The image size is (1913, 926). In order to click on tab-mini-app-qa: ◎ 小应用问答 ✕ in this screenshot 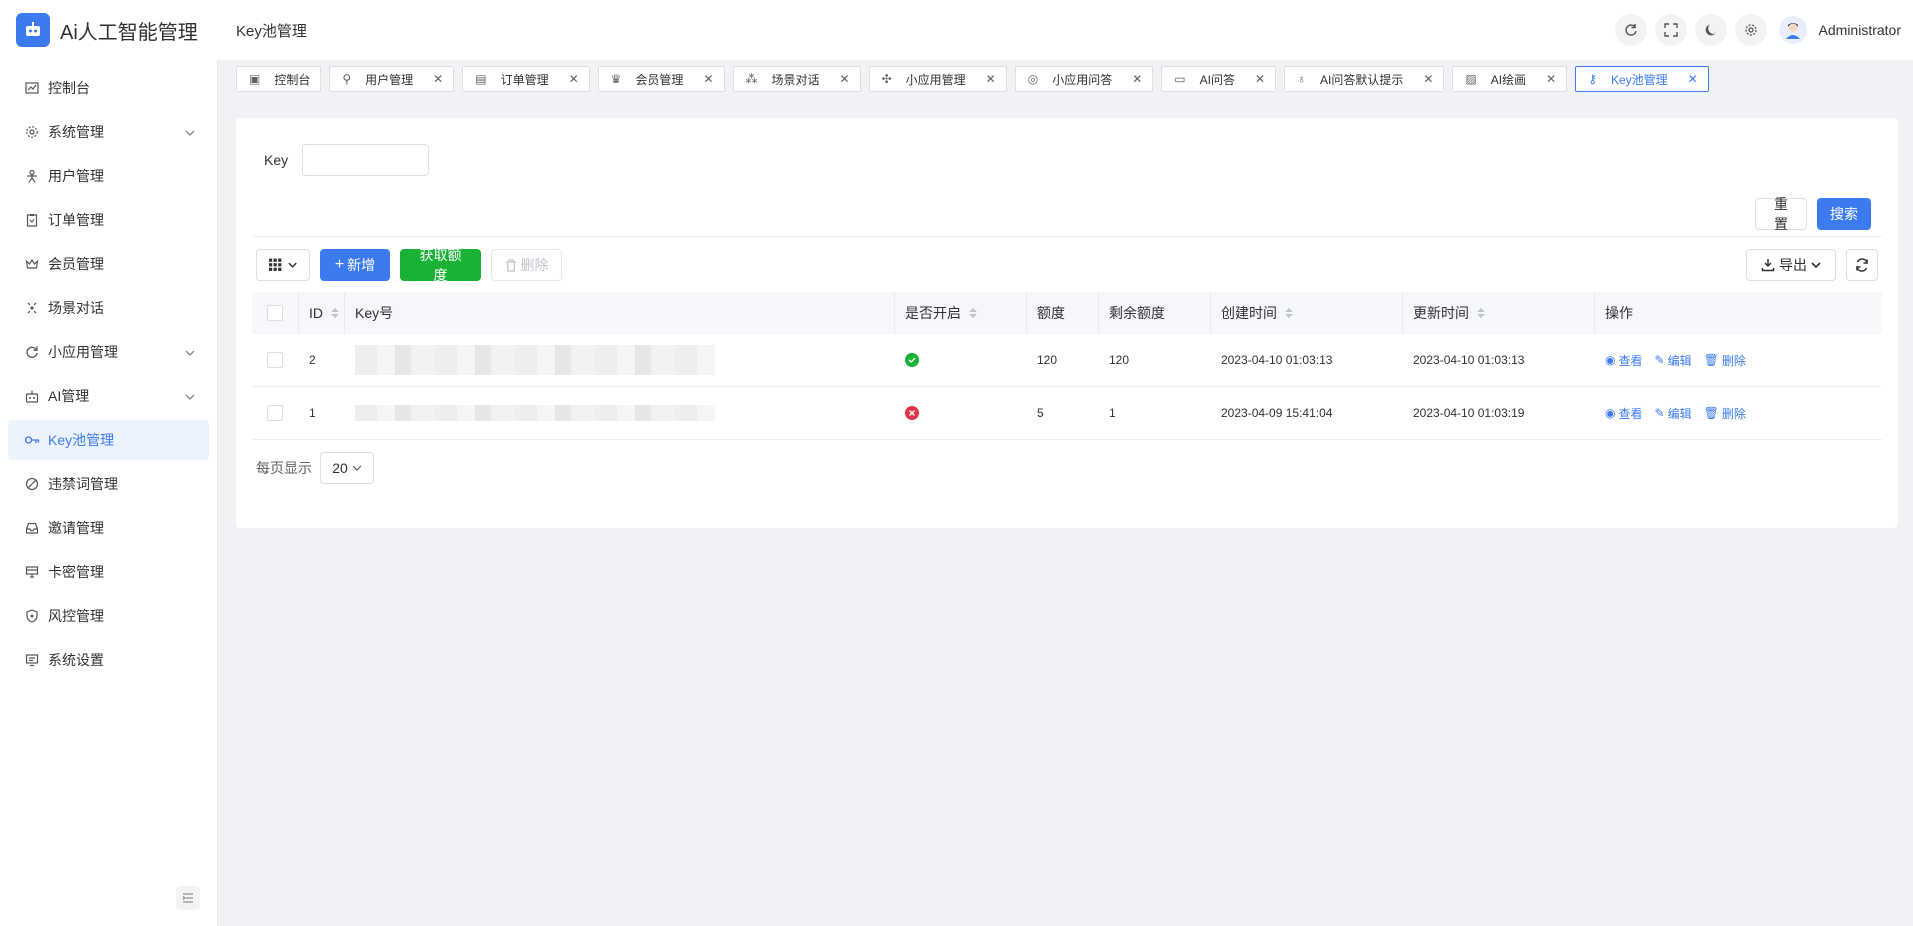, I will do `click(1084, 79)`.